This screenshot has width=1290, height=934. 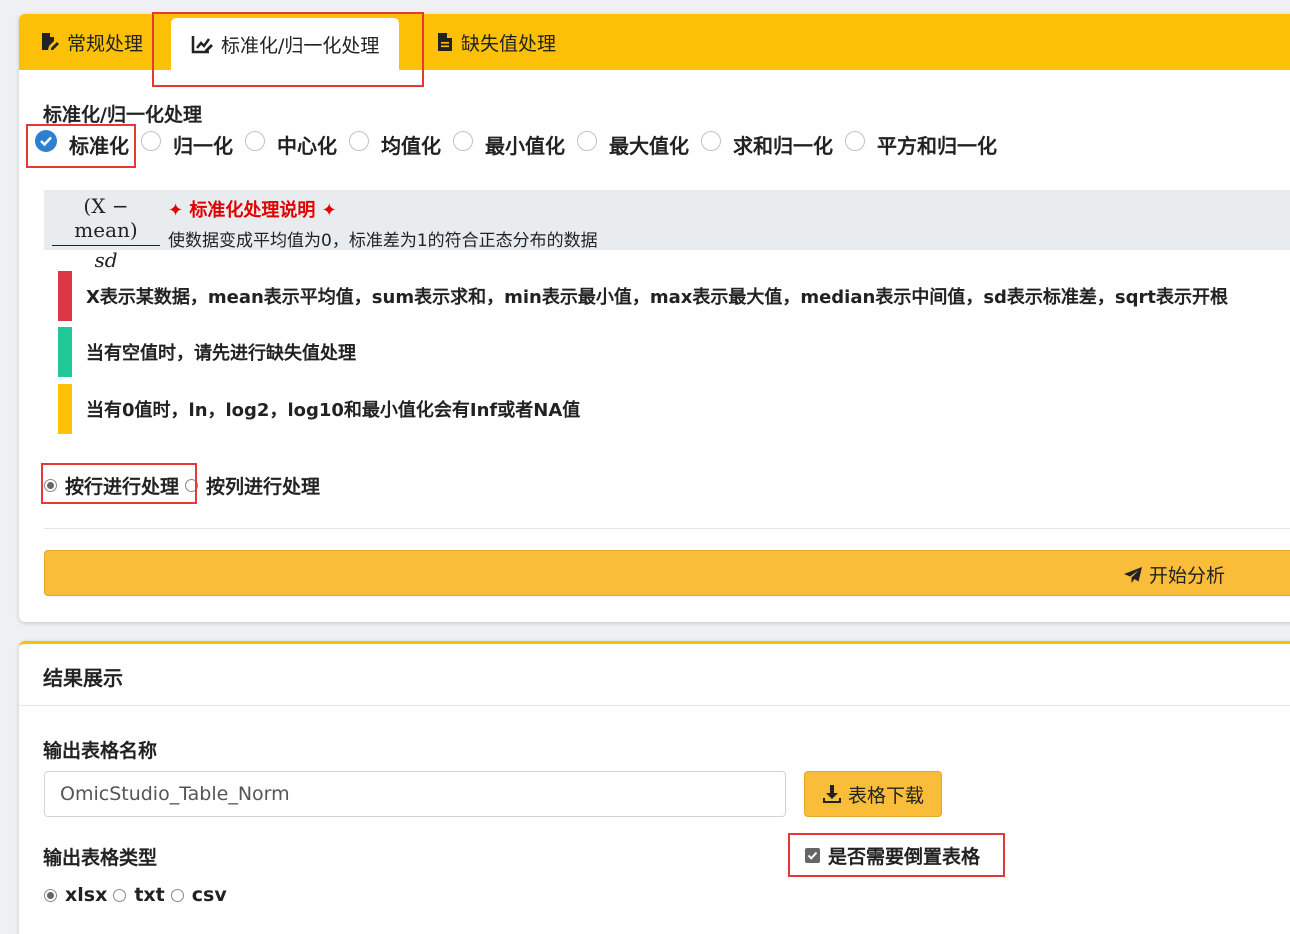 I want to click on note-item: 当有空值时，请先进行缺失值处理, so click(x=674, y=352).